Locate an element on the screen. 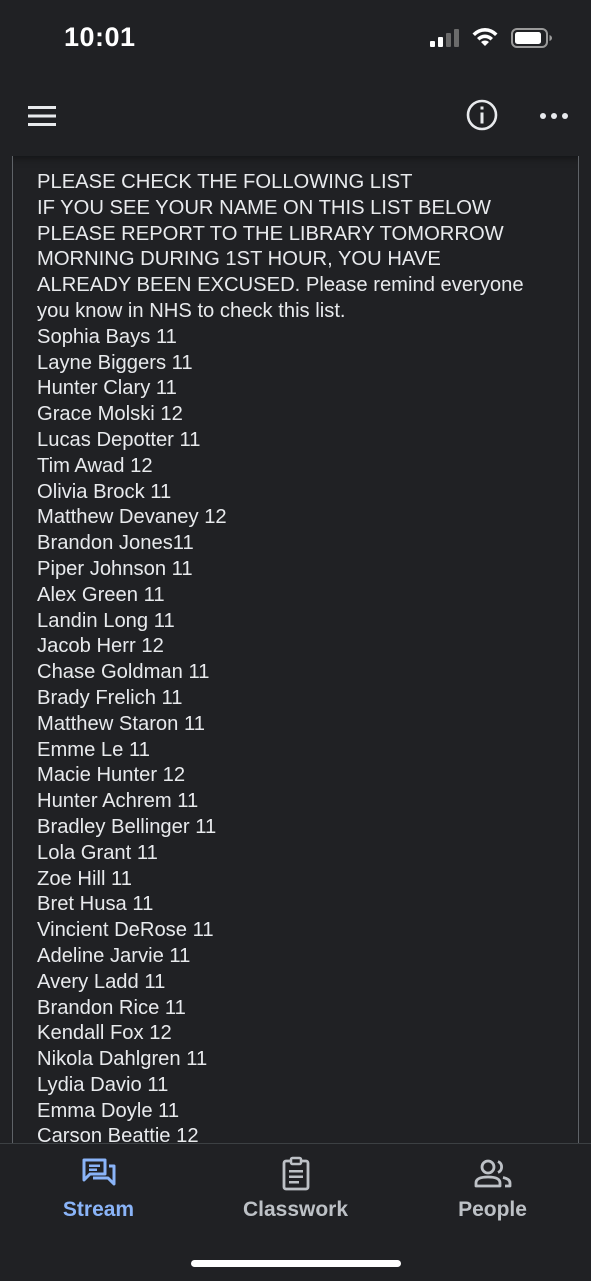  tab-people-label: People is located at coordinates (492, 1209).